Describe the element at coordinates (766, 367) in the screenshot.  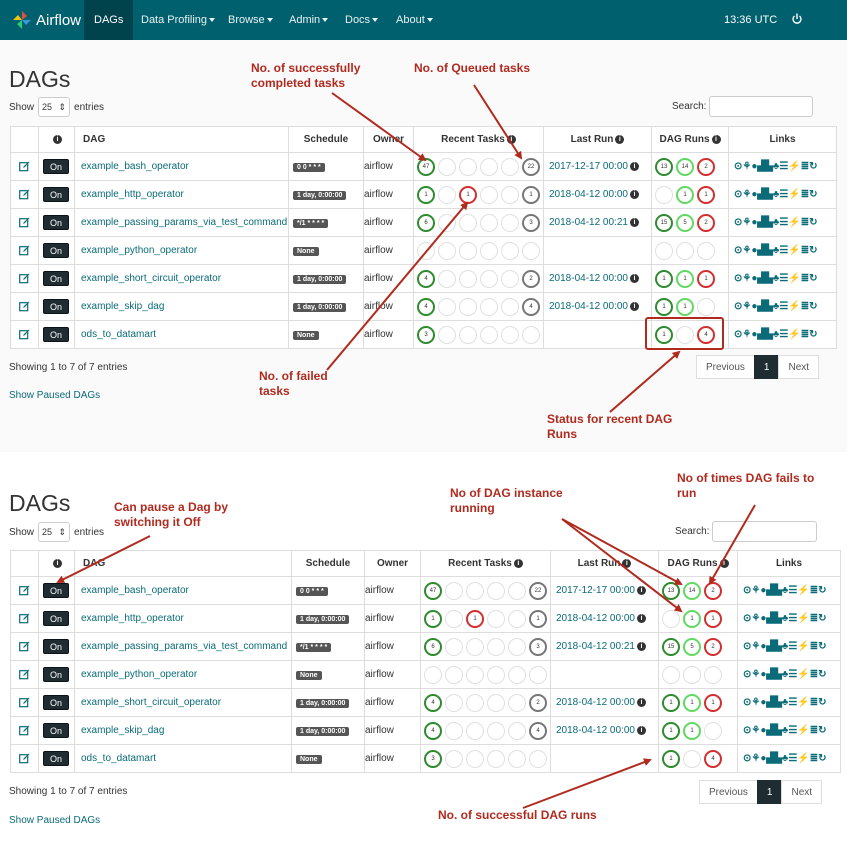
I see `page-1-button: 1` at that location.